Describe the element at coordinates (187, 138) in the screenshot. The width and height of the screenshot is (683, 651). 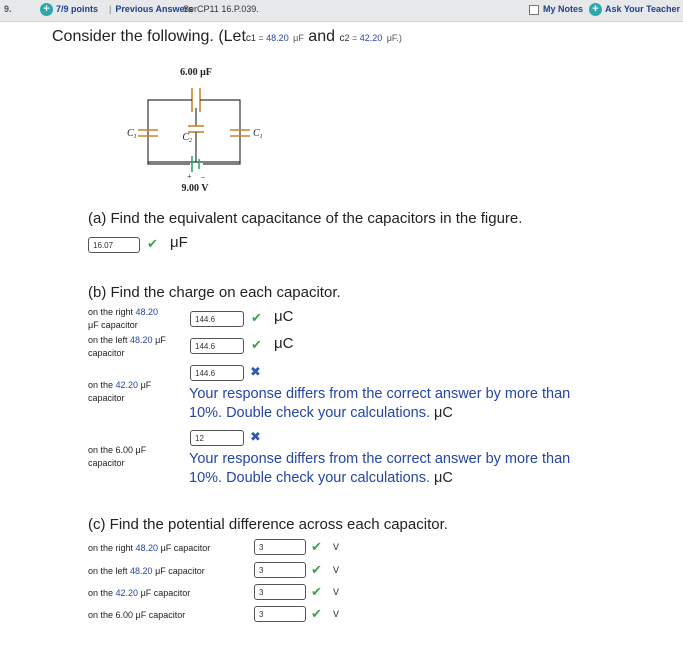
I see `mid-cap-label: C2` at that location.